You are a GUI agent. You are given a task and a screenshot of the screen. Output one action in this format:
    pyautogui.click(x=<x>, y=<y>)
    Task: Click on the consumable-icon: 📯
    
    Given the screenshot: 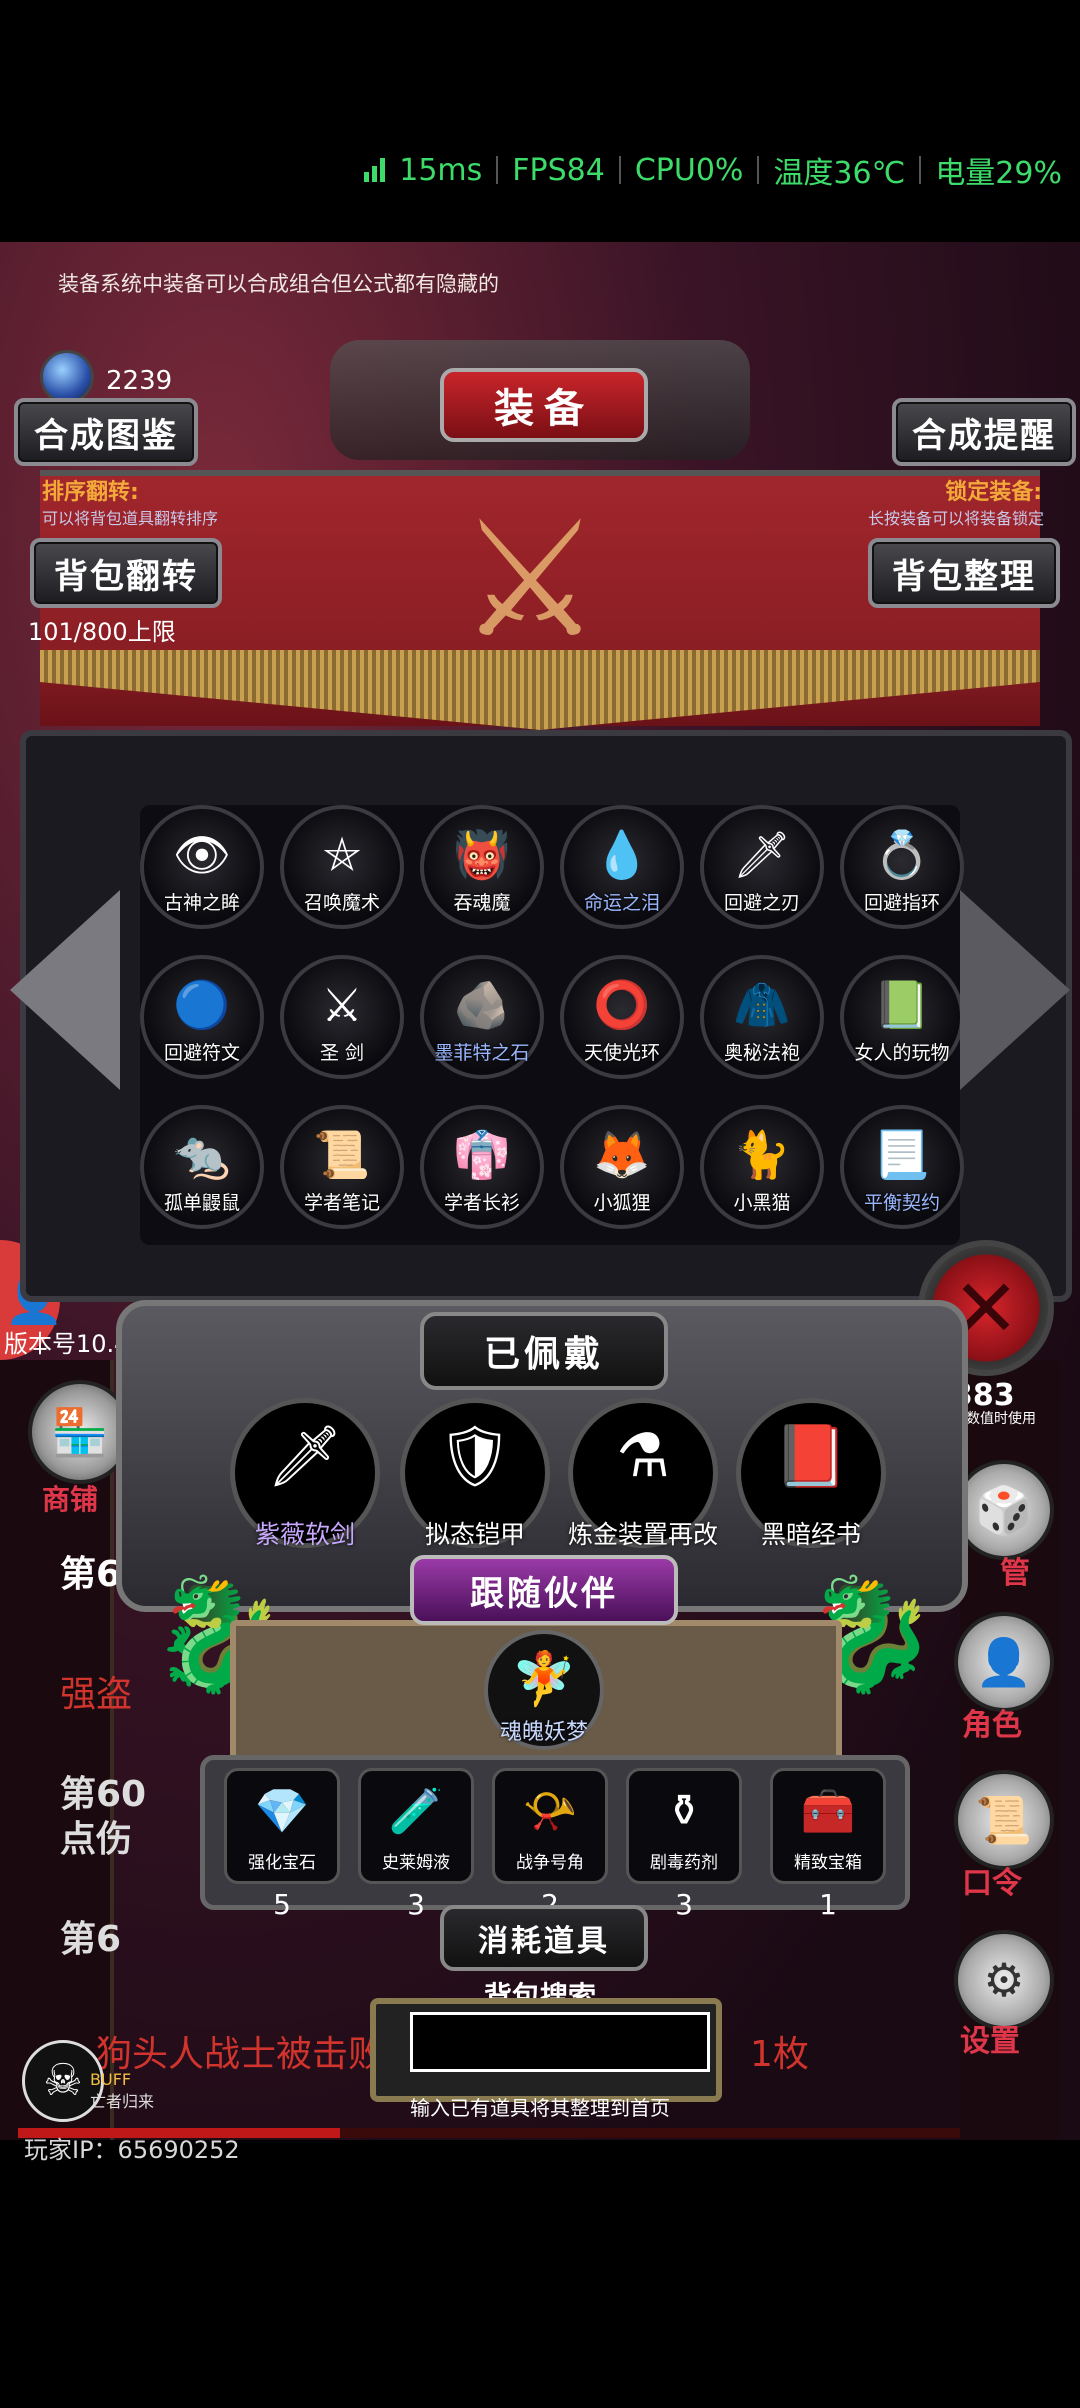 What is the action you would take?
    pyautogui.click(x=550, y=1811)
    